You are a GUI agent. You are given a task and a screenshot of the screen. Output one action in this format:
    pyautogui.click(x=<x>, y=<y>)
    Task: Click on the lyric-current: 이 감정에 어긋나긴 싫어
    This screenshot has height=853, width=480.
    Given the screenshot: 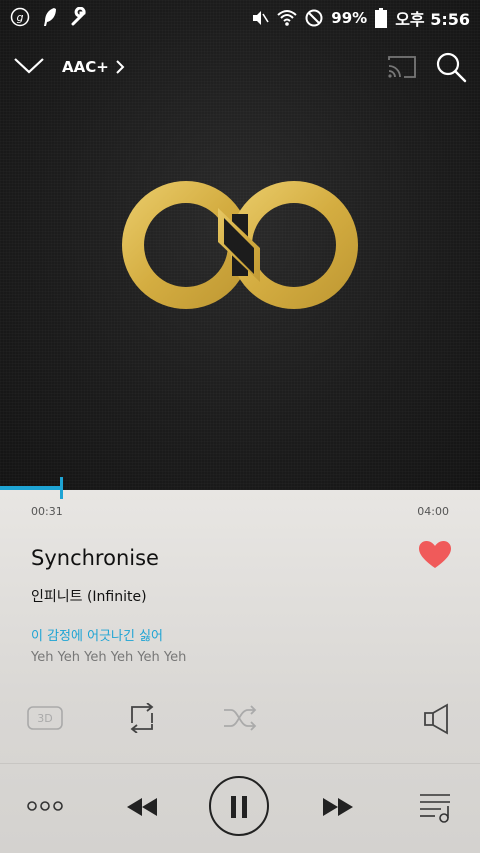 What is the action you would take?
    pyautogui.click(x=97, y=634)
    